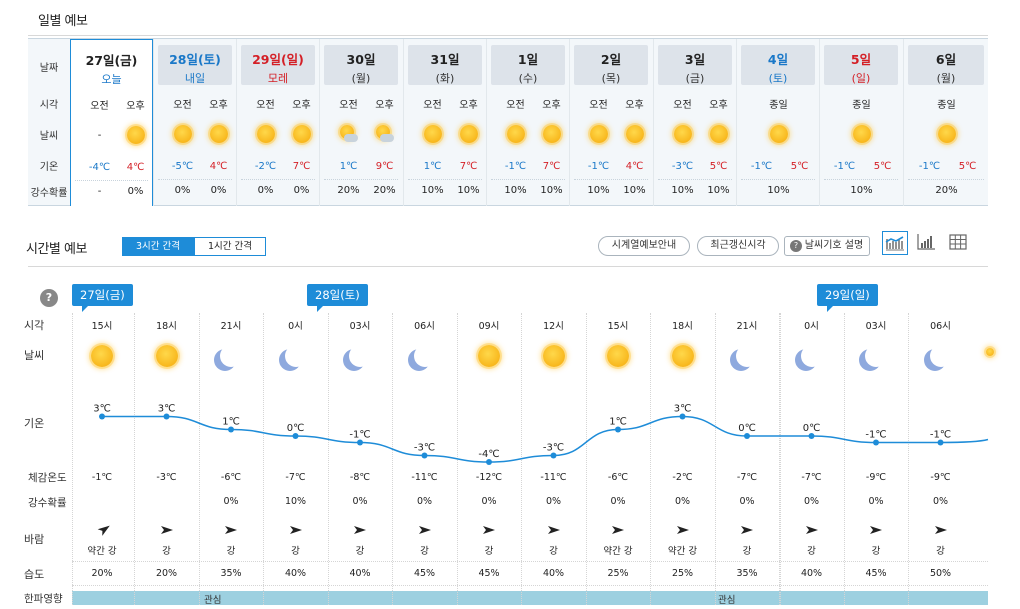  Describe the element at coordinates (827, 246) in the screenshot. I see `weather-symbol-help-button: ? 날씨기호 설명` at that location.